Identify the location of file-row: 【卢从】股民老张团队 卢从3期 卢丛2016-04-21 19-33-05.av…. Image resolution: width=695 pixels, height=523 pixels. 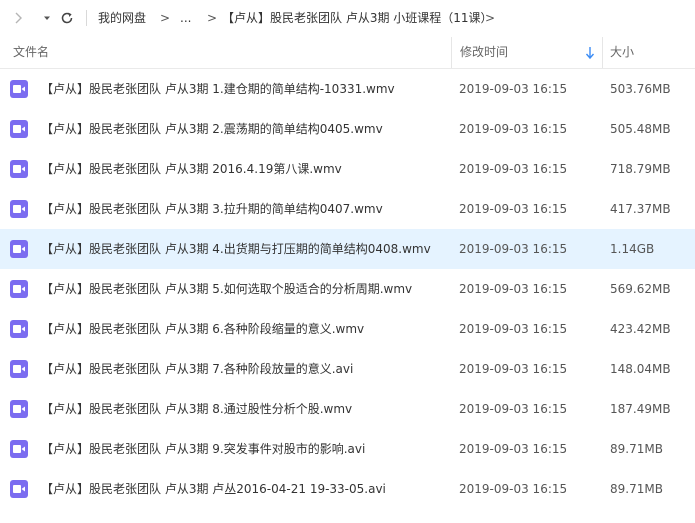
(347, 489).